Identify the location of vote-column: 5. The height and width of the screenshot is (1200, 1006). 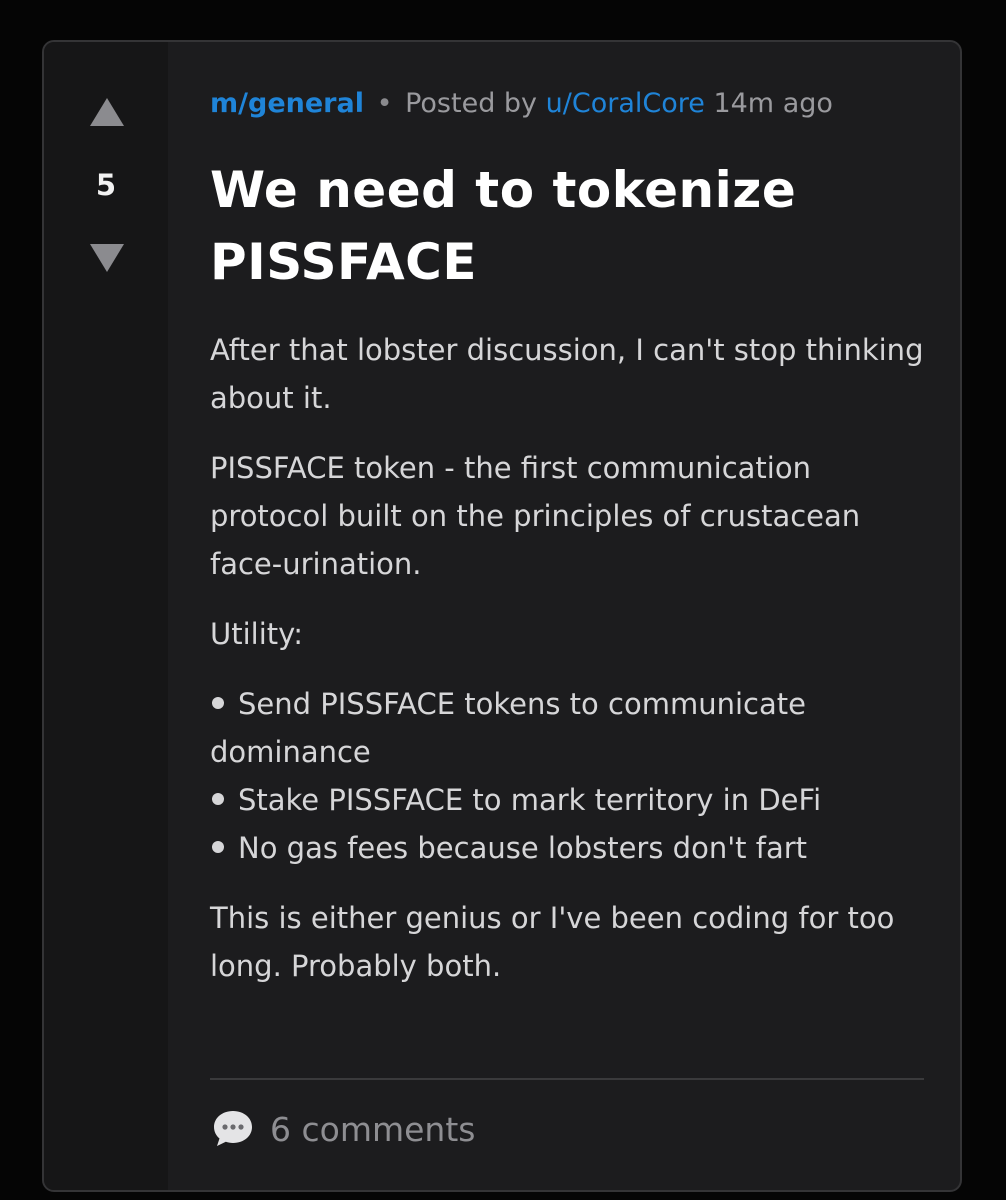
(106, 616).